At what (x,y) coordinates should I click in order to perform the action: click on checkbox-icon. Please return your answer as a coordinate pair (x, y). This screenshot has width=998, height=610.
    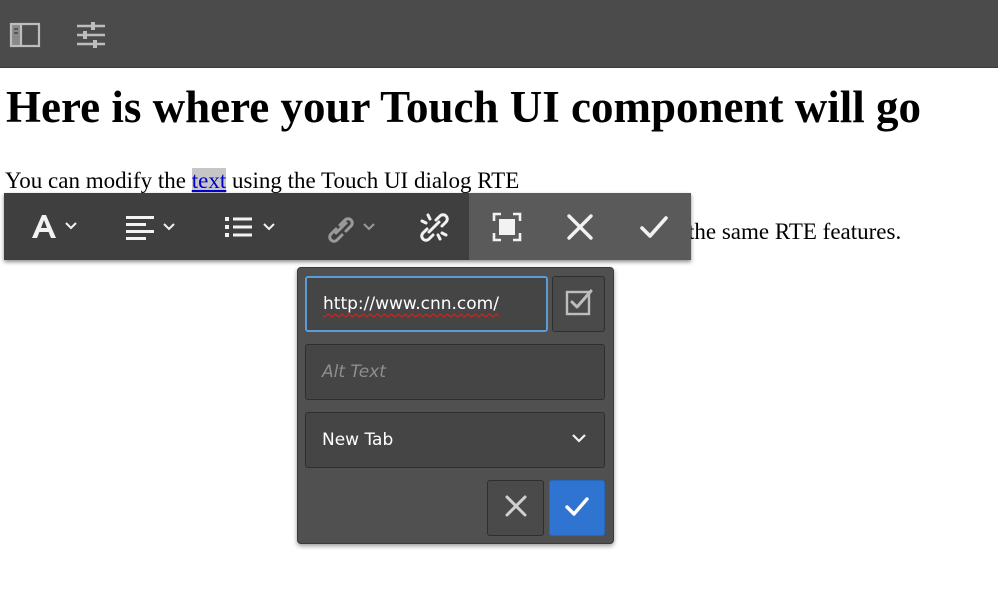
    Looking at the image, I should click on (579, 304).